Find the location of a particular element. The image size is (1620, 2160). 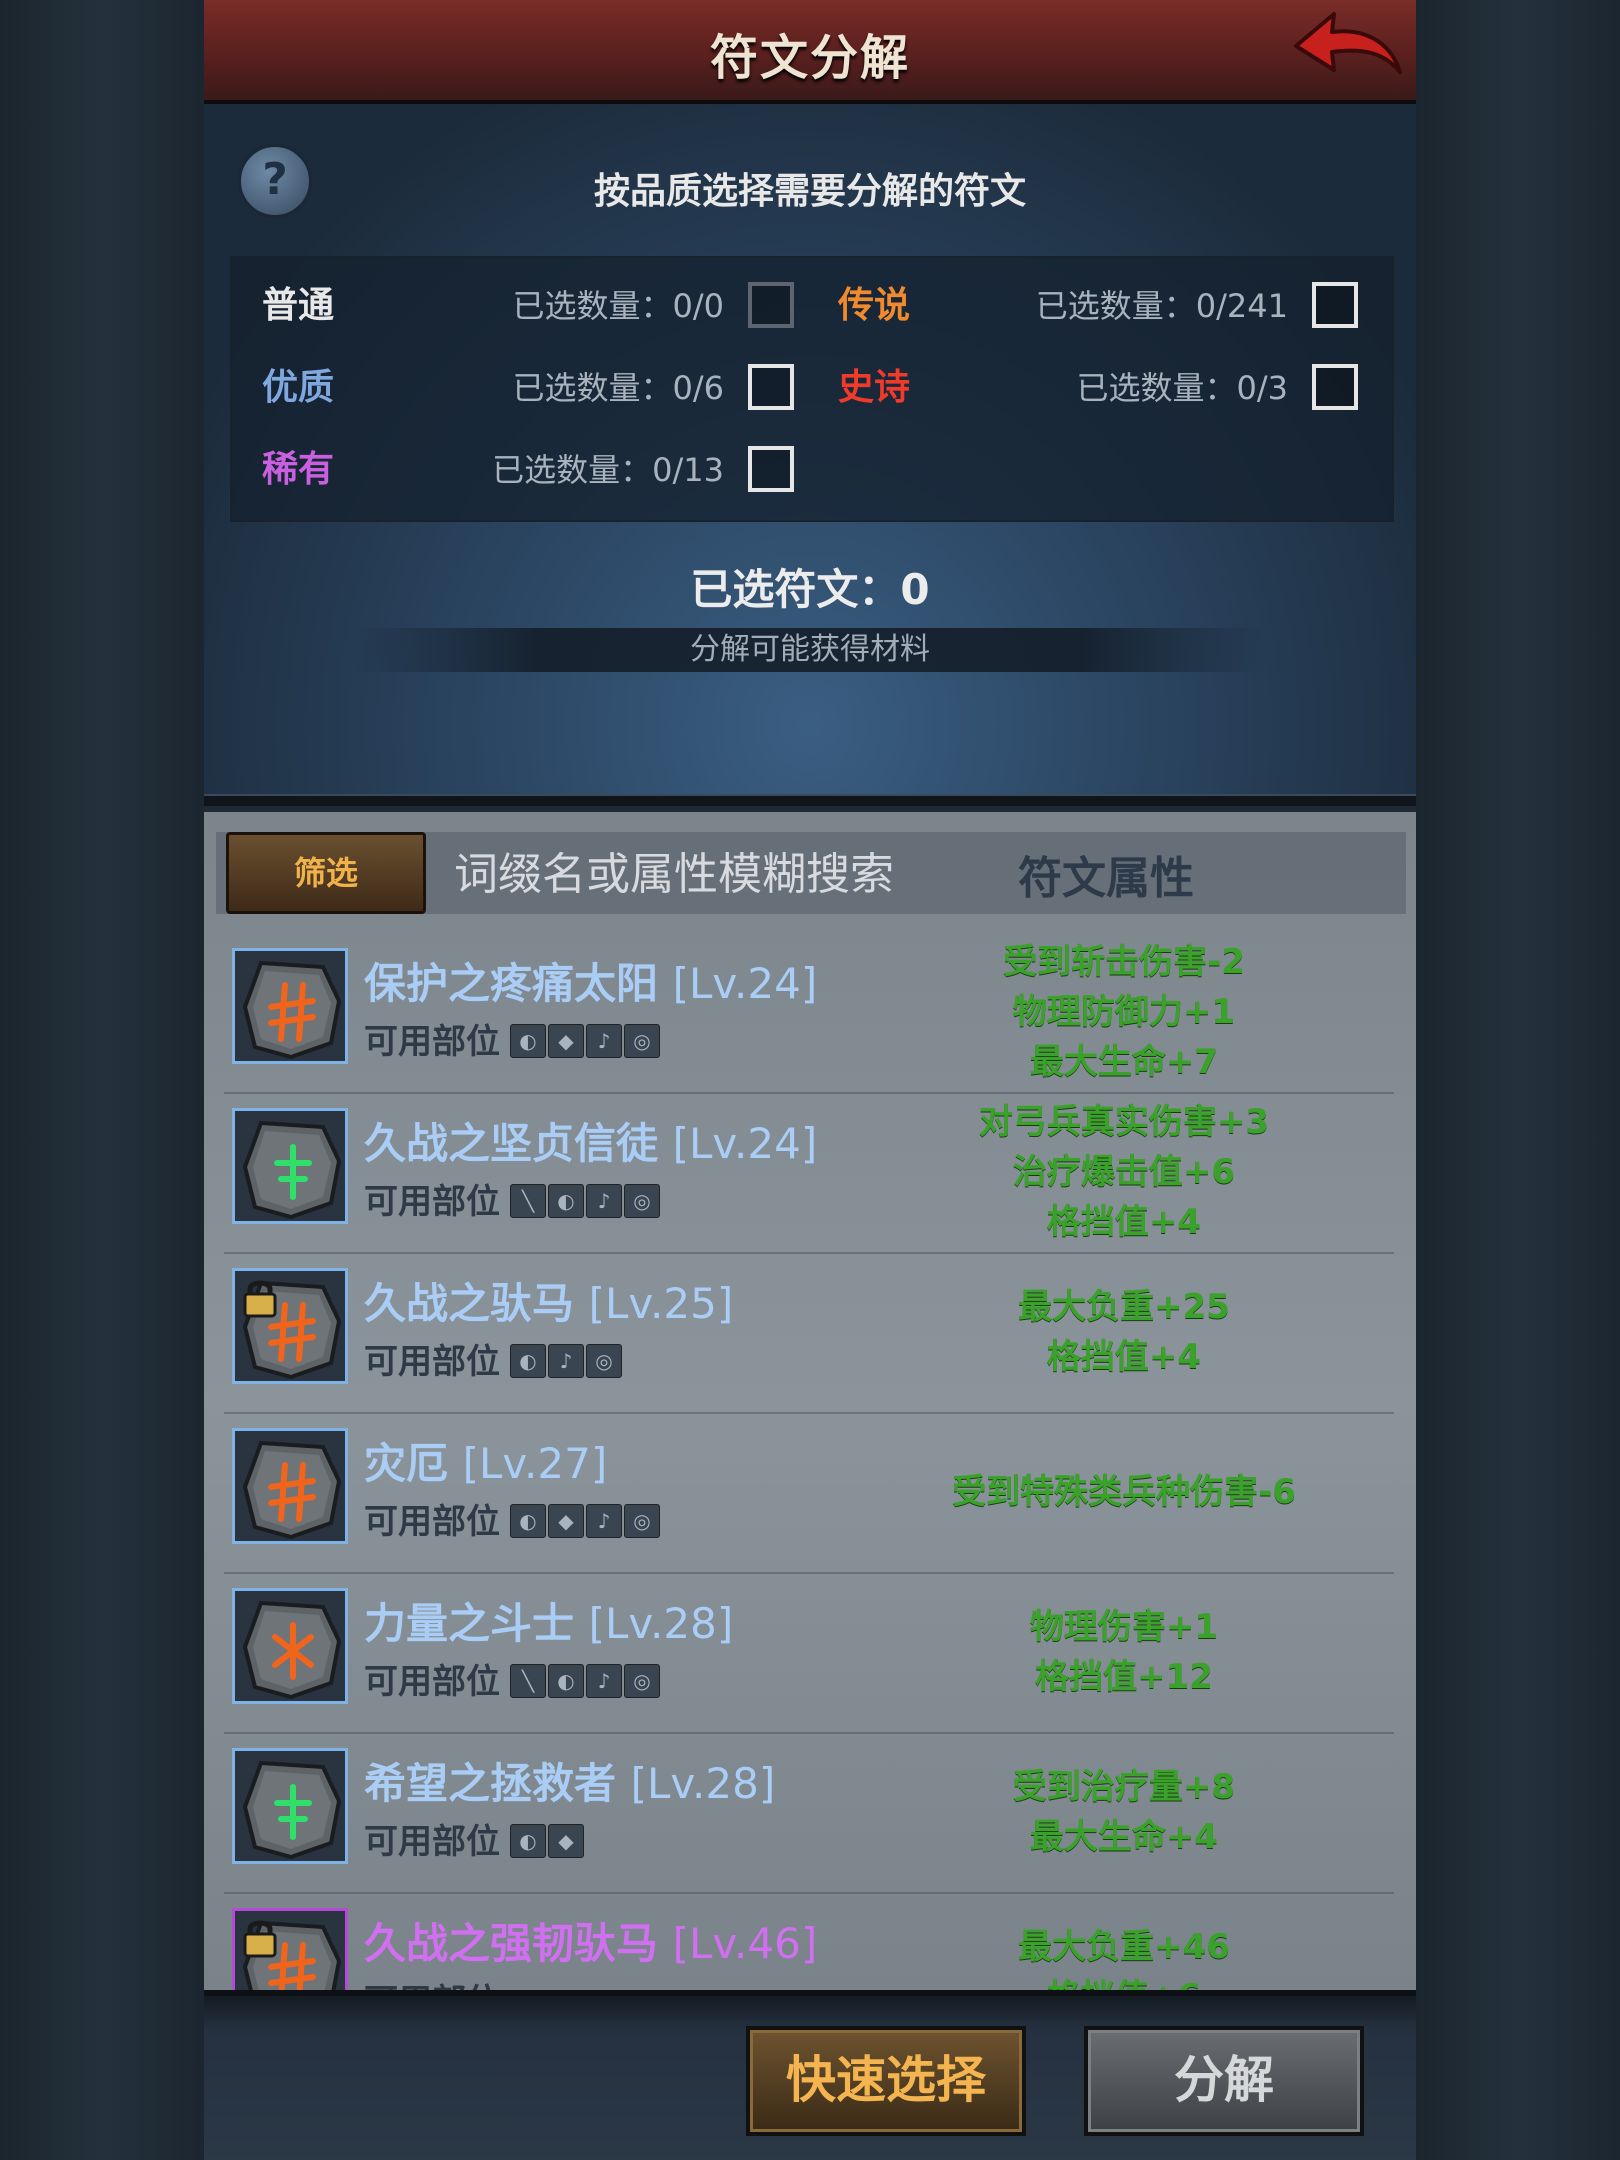

quality-name: 普通 is located at coordinates (298, 305).